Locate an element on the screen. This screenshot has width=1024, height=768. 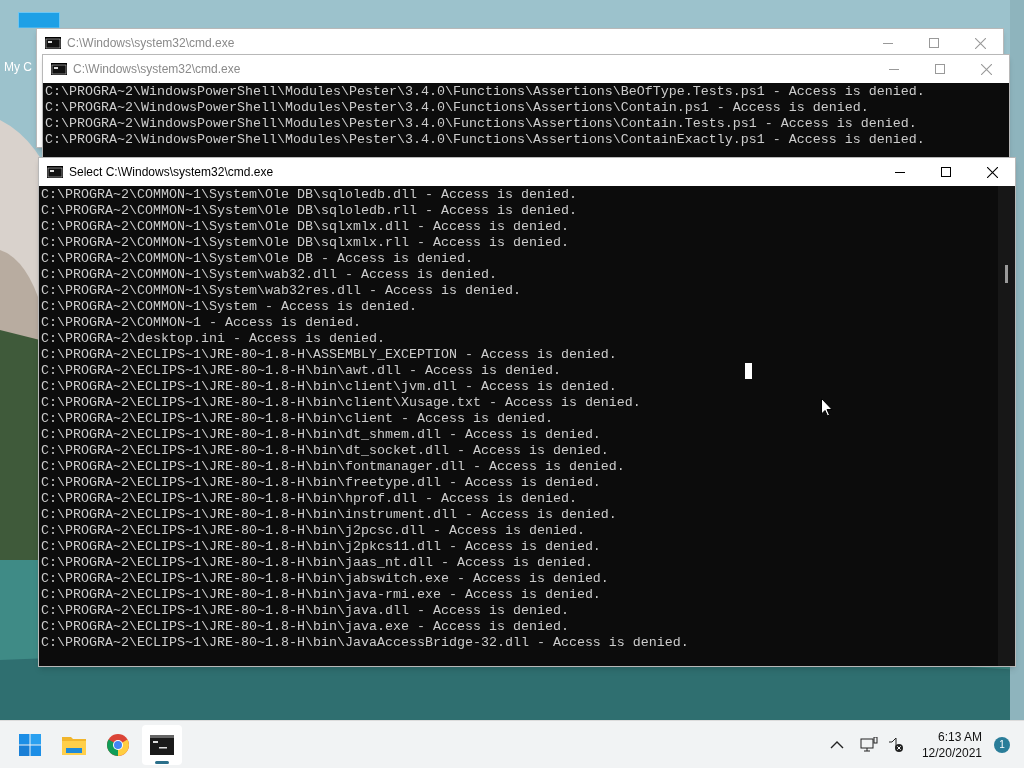
console-line: C:\PROGRA~2\WindowsPowerShell\Modules\Pester\3.4.0\Functions\Assertions\BeOfType.Tests.ps1 - Access is denied. is located at coordinates (485, 92).